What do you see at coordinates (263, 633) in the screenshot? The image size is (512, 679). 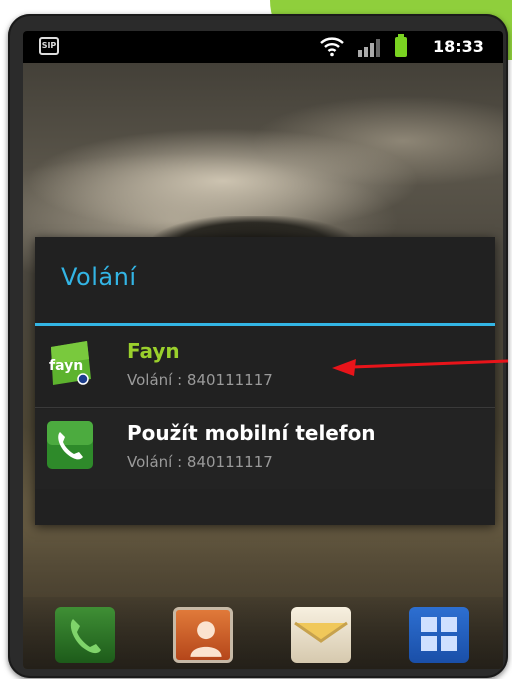 I see `dock` at bounding box center [263, 633].